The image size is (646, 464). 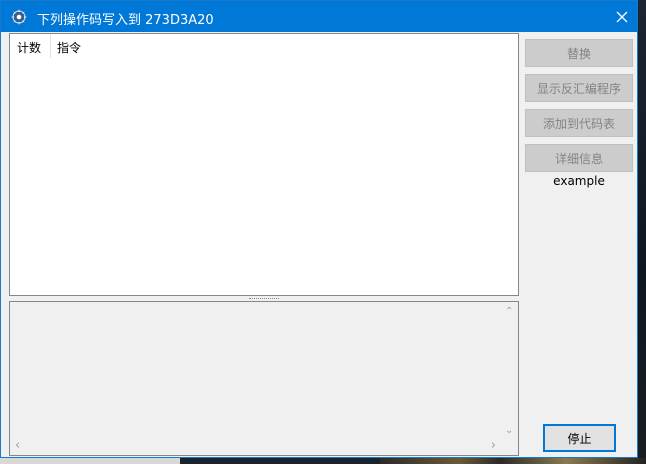 I want to click on column-divider, so click(x=50, y=46).